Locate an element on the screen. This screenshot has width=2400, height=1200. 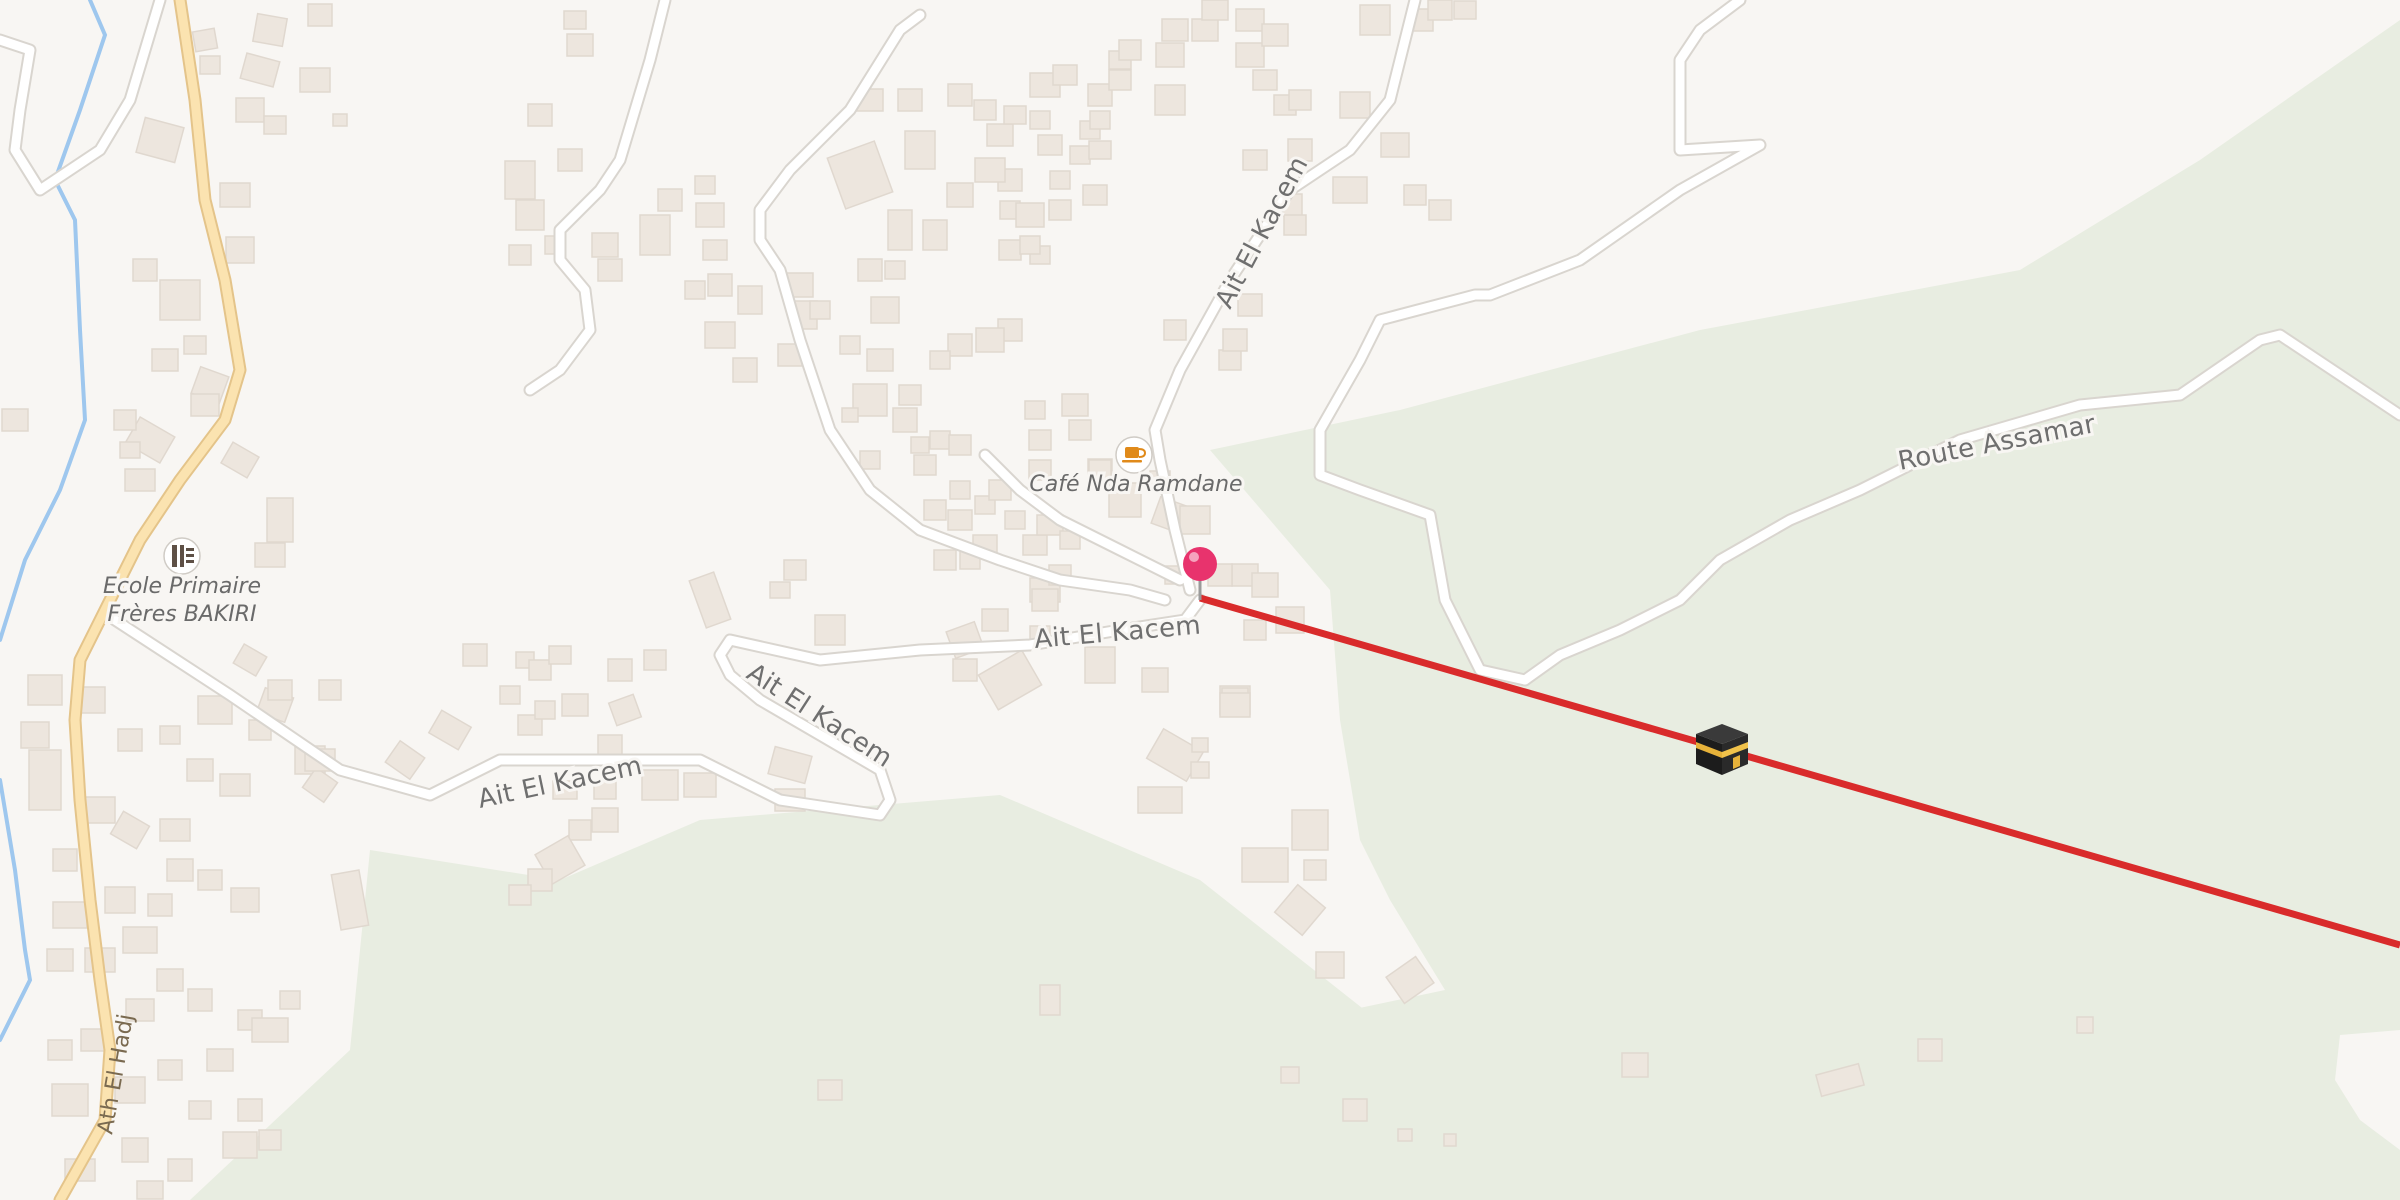
poi-label-cafe: Café Nda Ramdane is located at coordinates (1135, 484).